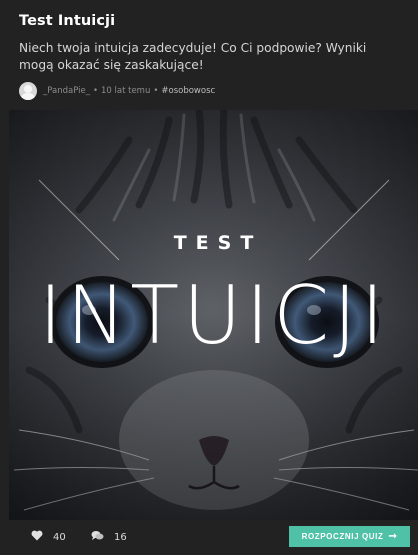 This screenshot has width=418, height=555. I want to click on quiz-meta: _PandaPie_ • 10 lat temu • #osobowosc, so click(117, 91).